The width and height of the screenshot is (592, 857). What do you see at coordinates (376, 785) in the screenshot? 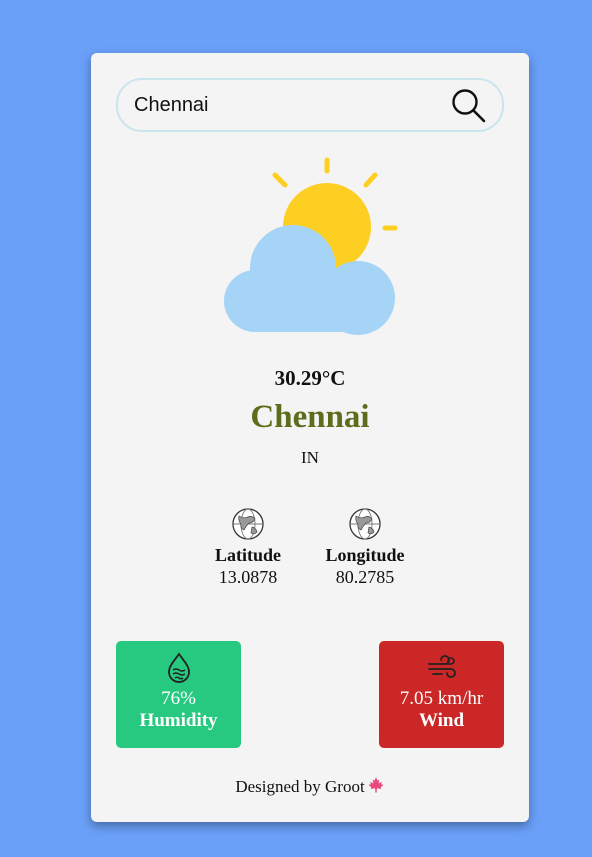
I see `maple-leaf-icon` at bounding box center [376, 785].